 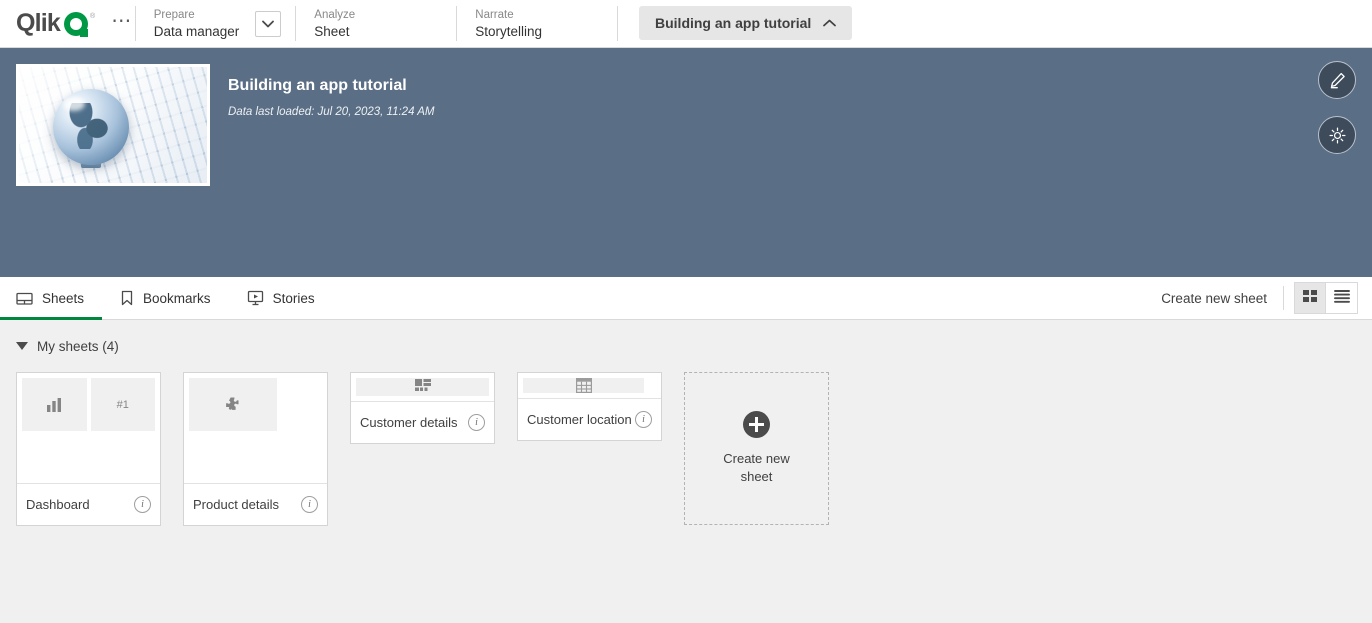 I want to click on sheet-card-product-details: Product details i, so click(x=255, y=449).